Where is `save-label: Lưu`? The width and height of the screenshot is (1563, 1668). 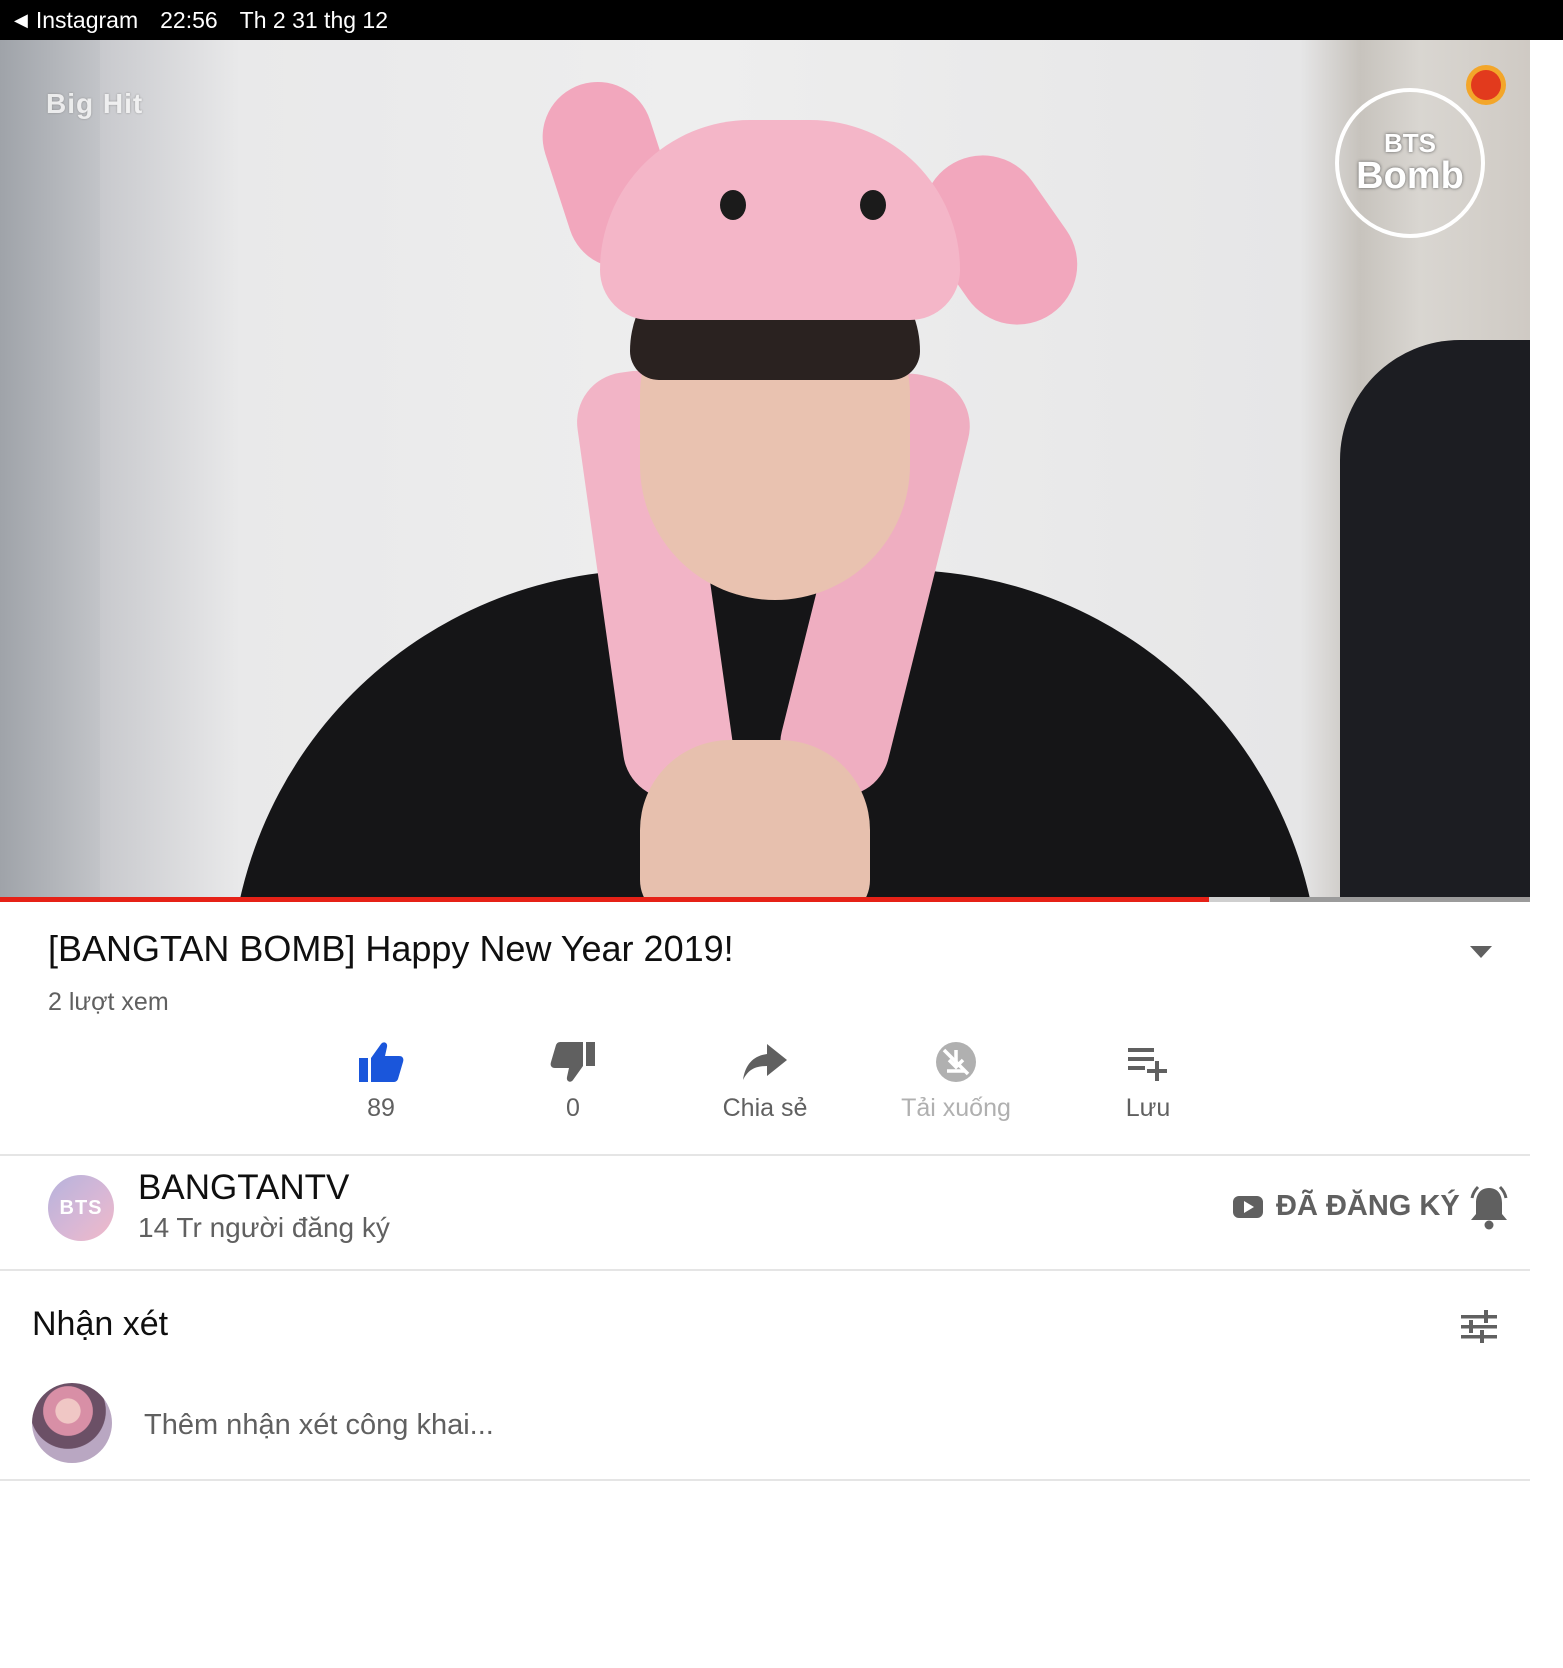 save-label: Lưu is located at coordinates (1148, 1108).